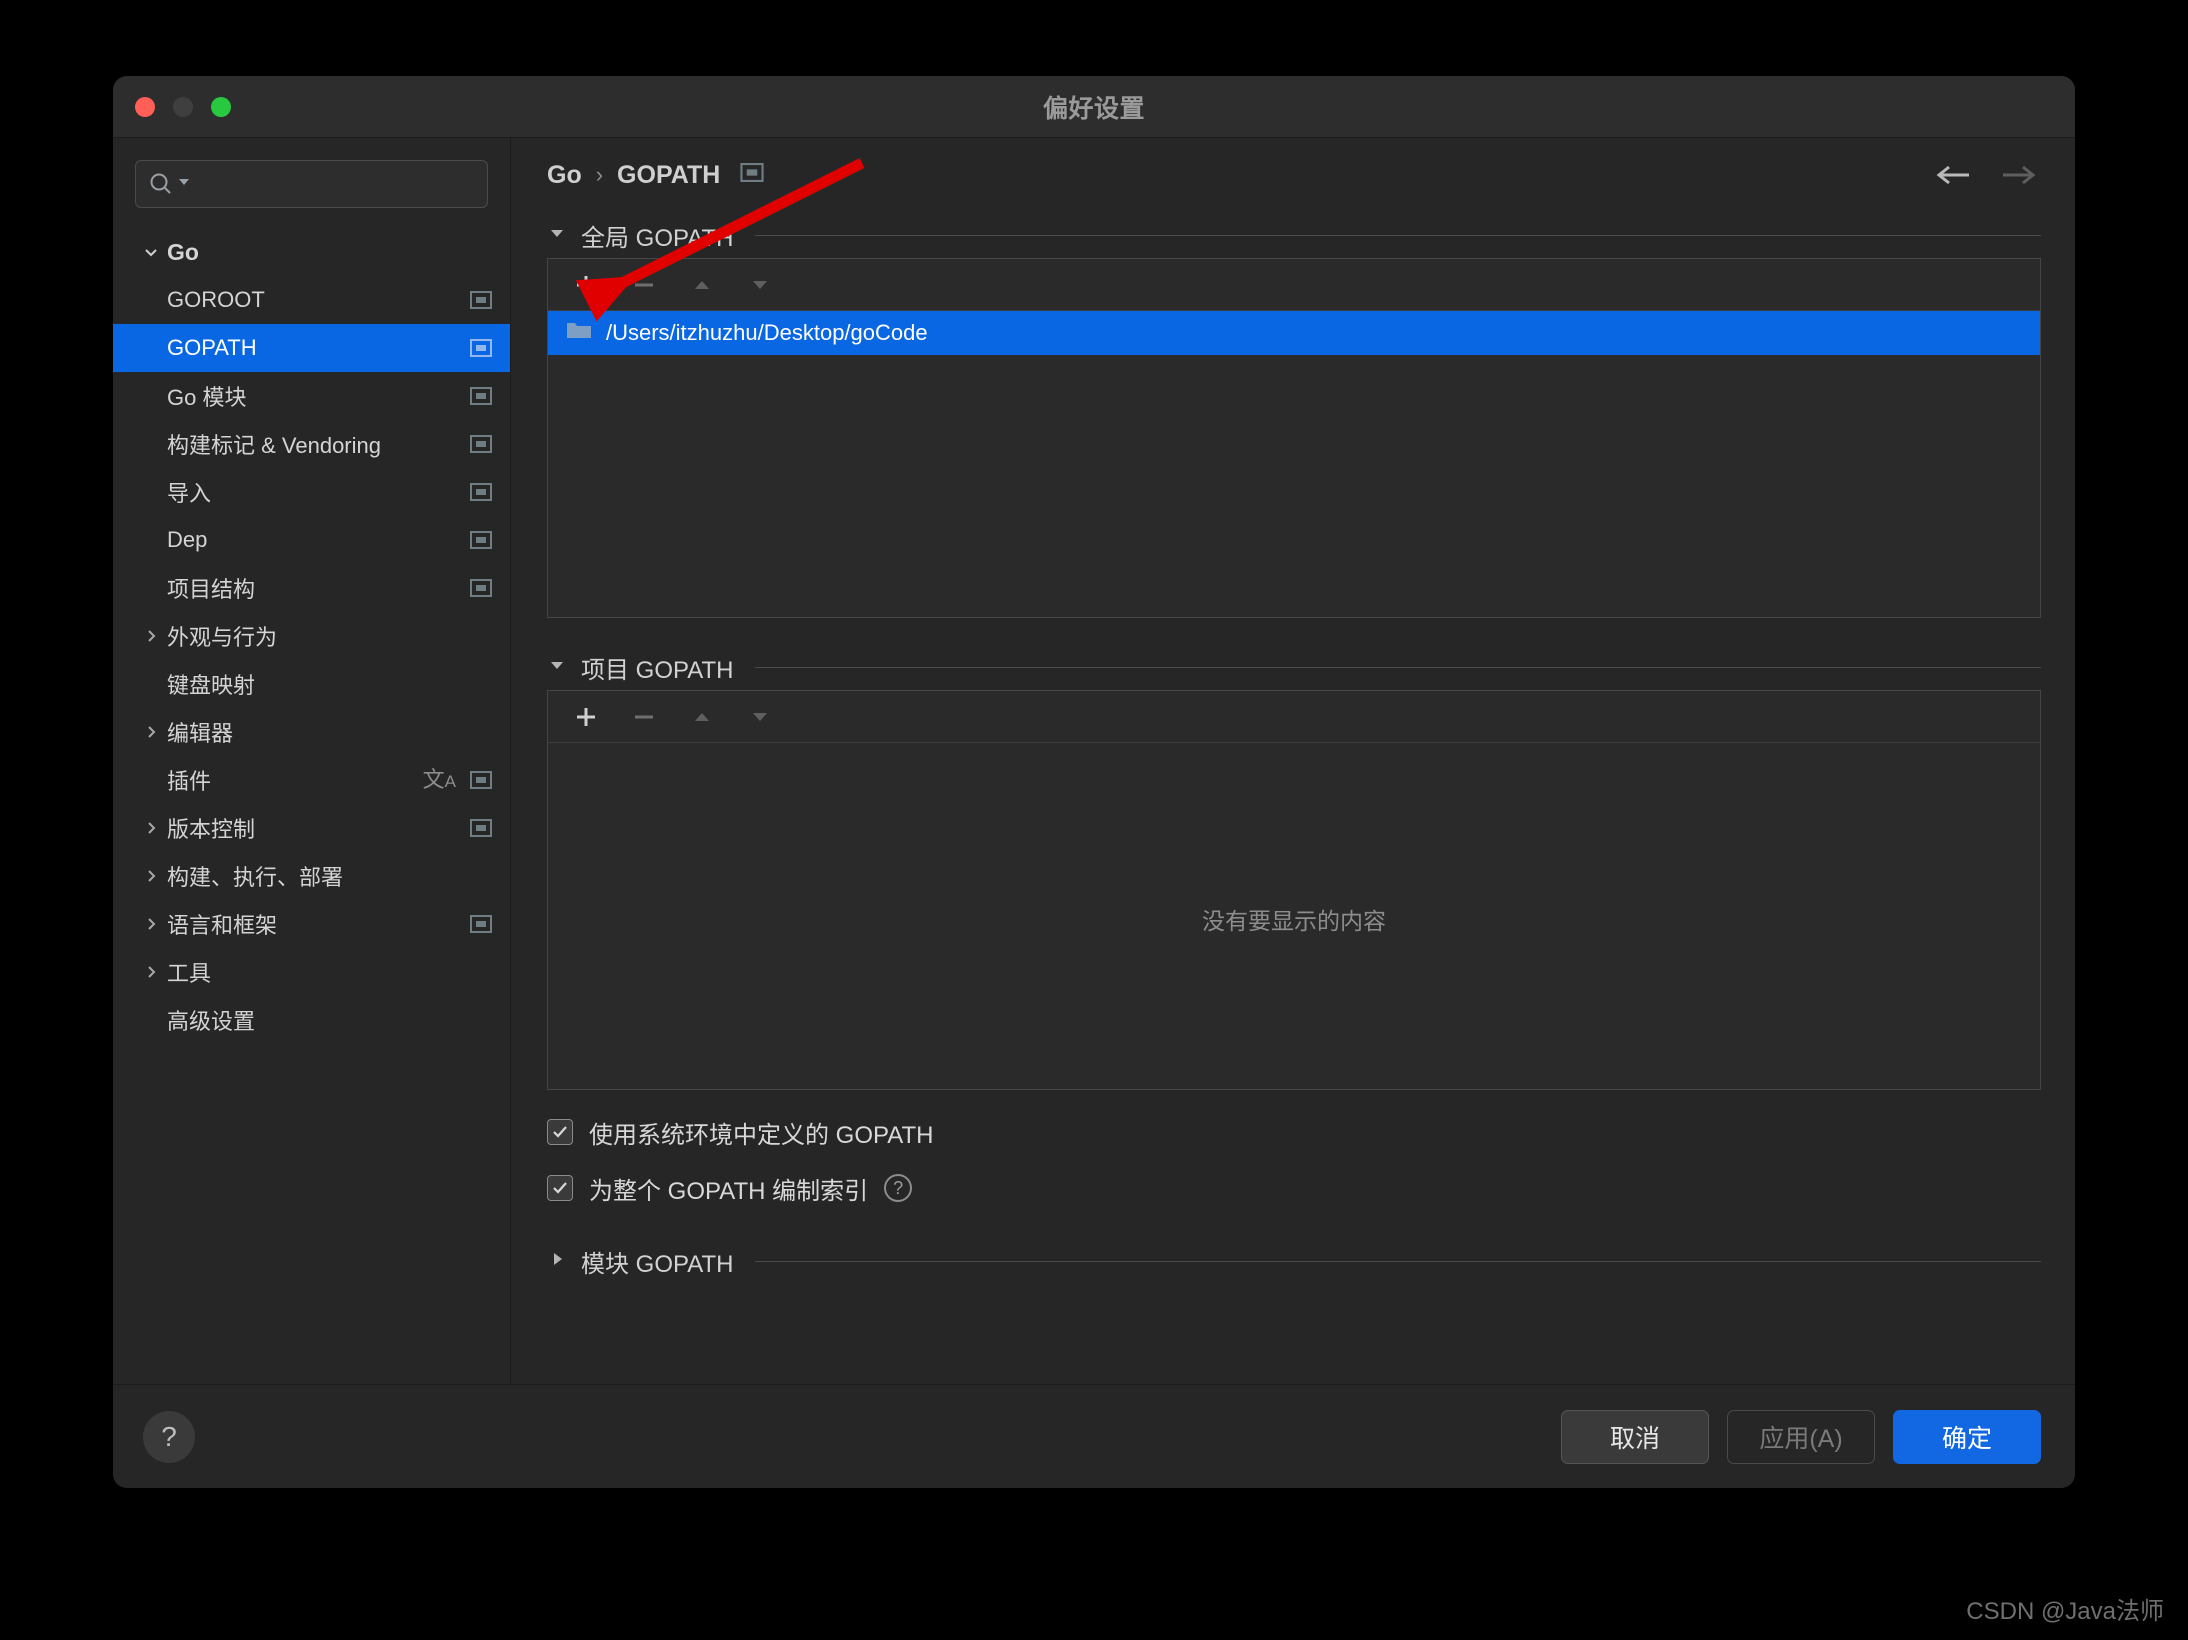  Describe the element at coordinates (729, 1191) in the screenshot. I see `checkbox-label: 为整个 GOPATH 编制索引` at that location.